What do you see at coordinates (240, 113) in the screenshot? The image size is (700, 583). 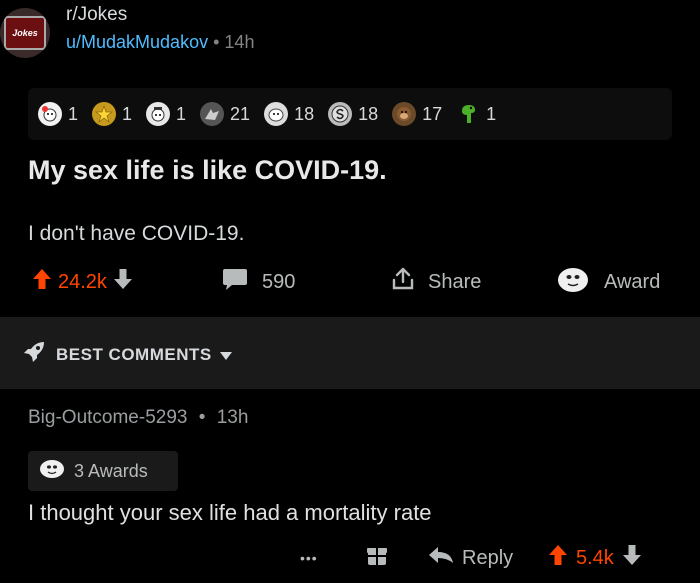 I see `award-count: 21` at bounding box center [240, 113].